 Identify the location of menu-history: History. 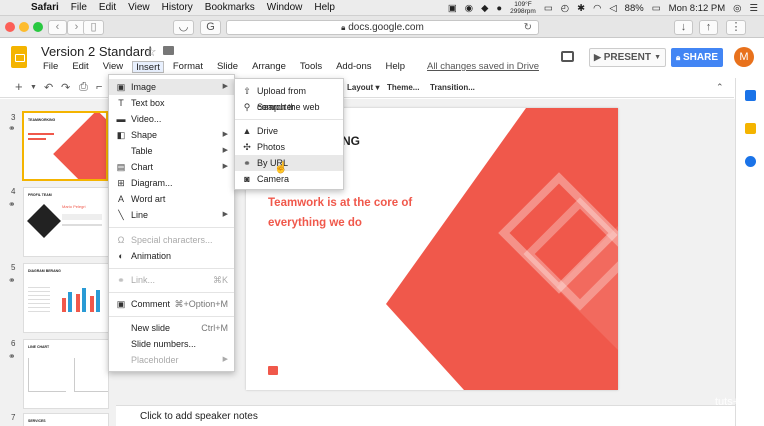
(177, 7).